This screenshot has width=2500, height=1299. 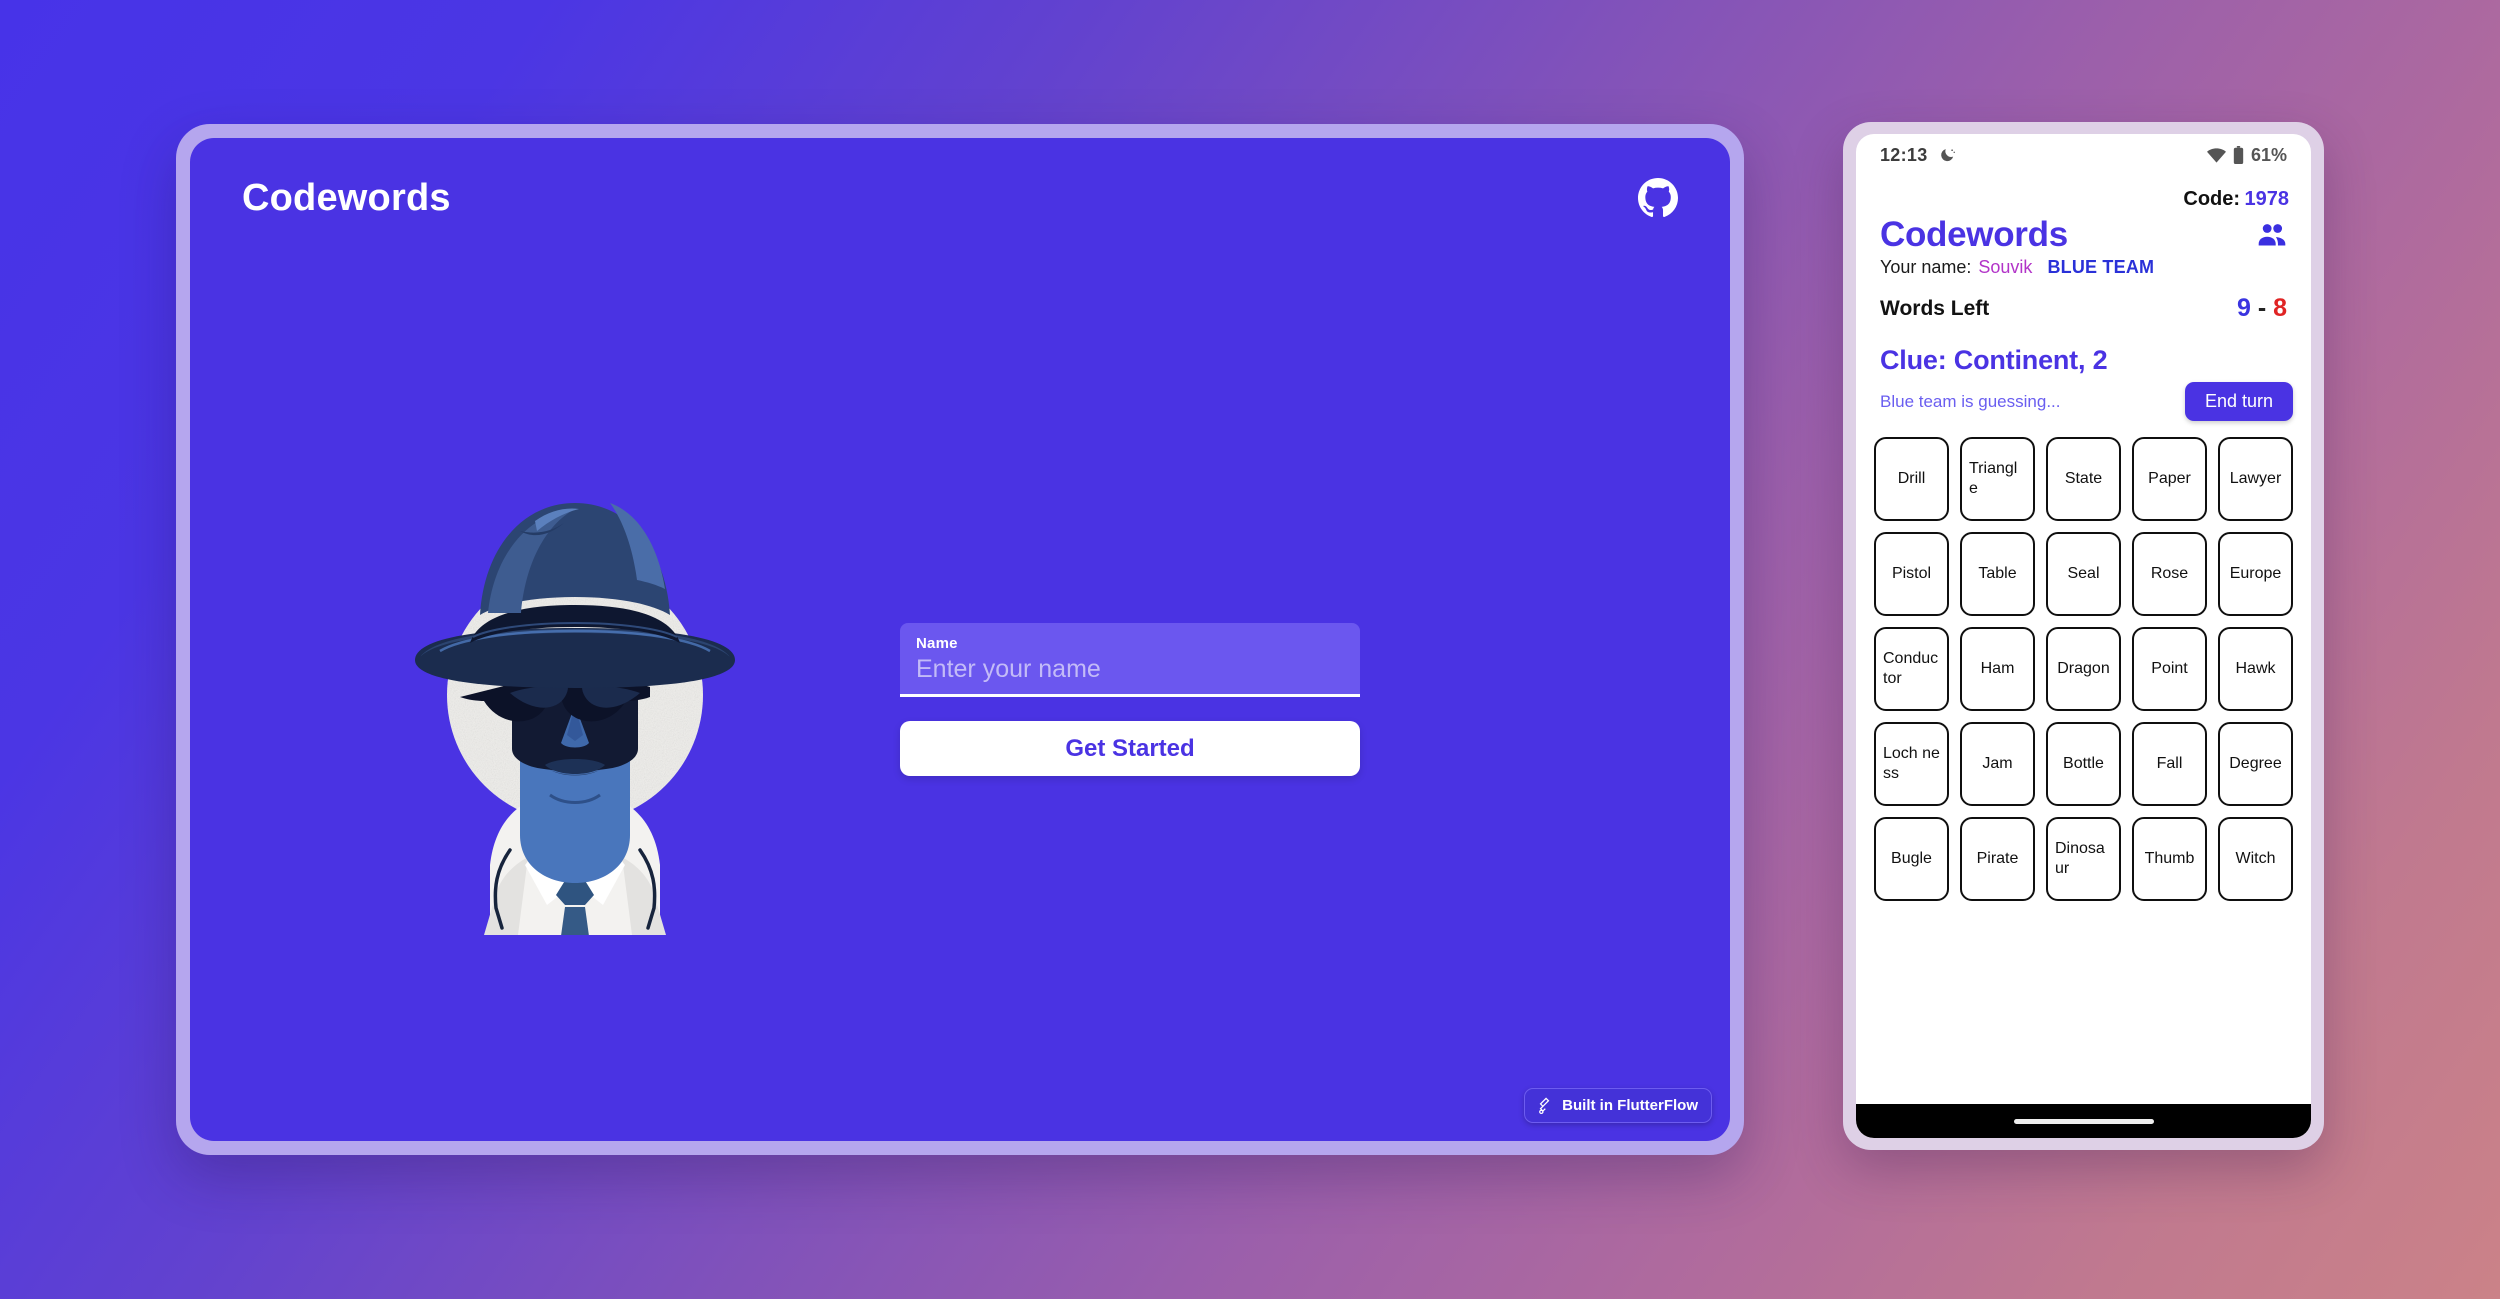 I want to click on battery-icon, so click(x=2238, y=155).